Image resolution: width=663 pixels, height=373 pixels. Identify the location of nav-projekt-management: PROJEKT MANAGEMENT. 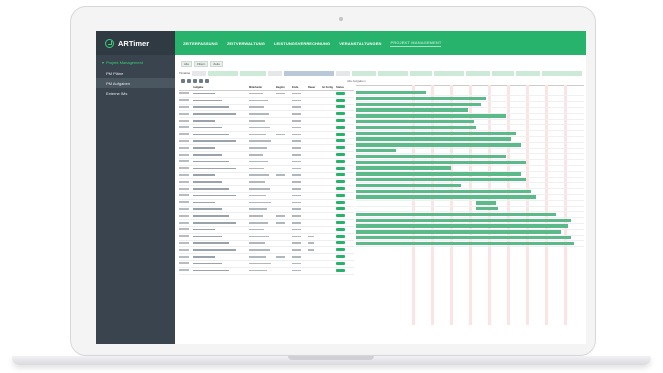
(416, 43).